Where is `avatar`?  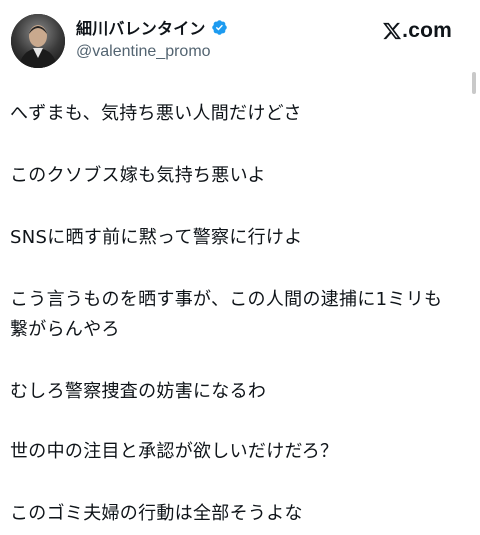 avatar is located at coordinates (38, 41).